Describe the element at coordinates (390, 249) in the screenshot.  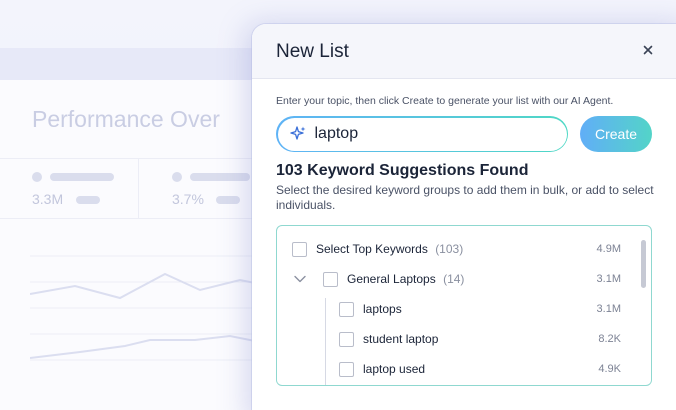
I see `row-label: Select Top Keywords (103)` at that location.